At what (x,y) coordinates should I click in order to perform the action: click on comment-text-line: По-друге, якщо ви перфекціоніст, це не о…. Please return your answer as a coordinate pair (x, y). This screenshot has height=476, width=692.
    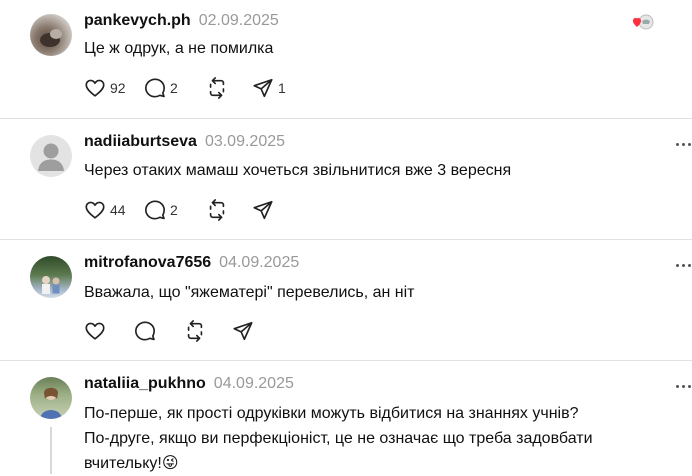
    Looking at the image, I should click on (338, 438).